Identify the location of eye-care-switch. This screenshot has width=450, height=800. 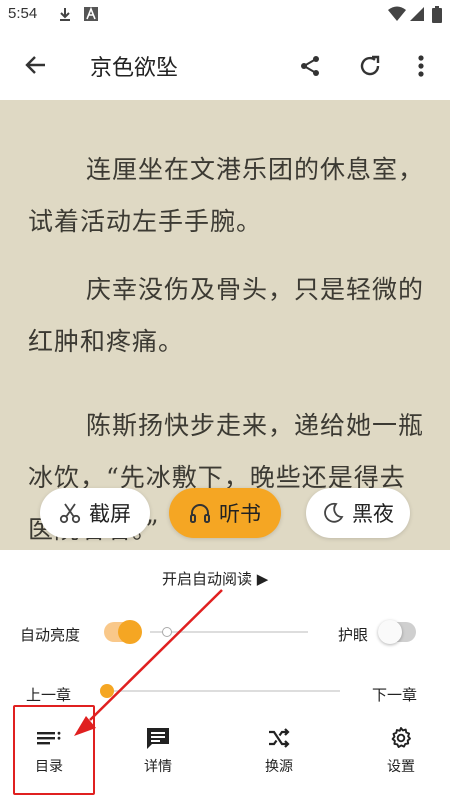
(397, 632).